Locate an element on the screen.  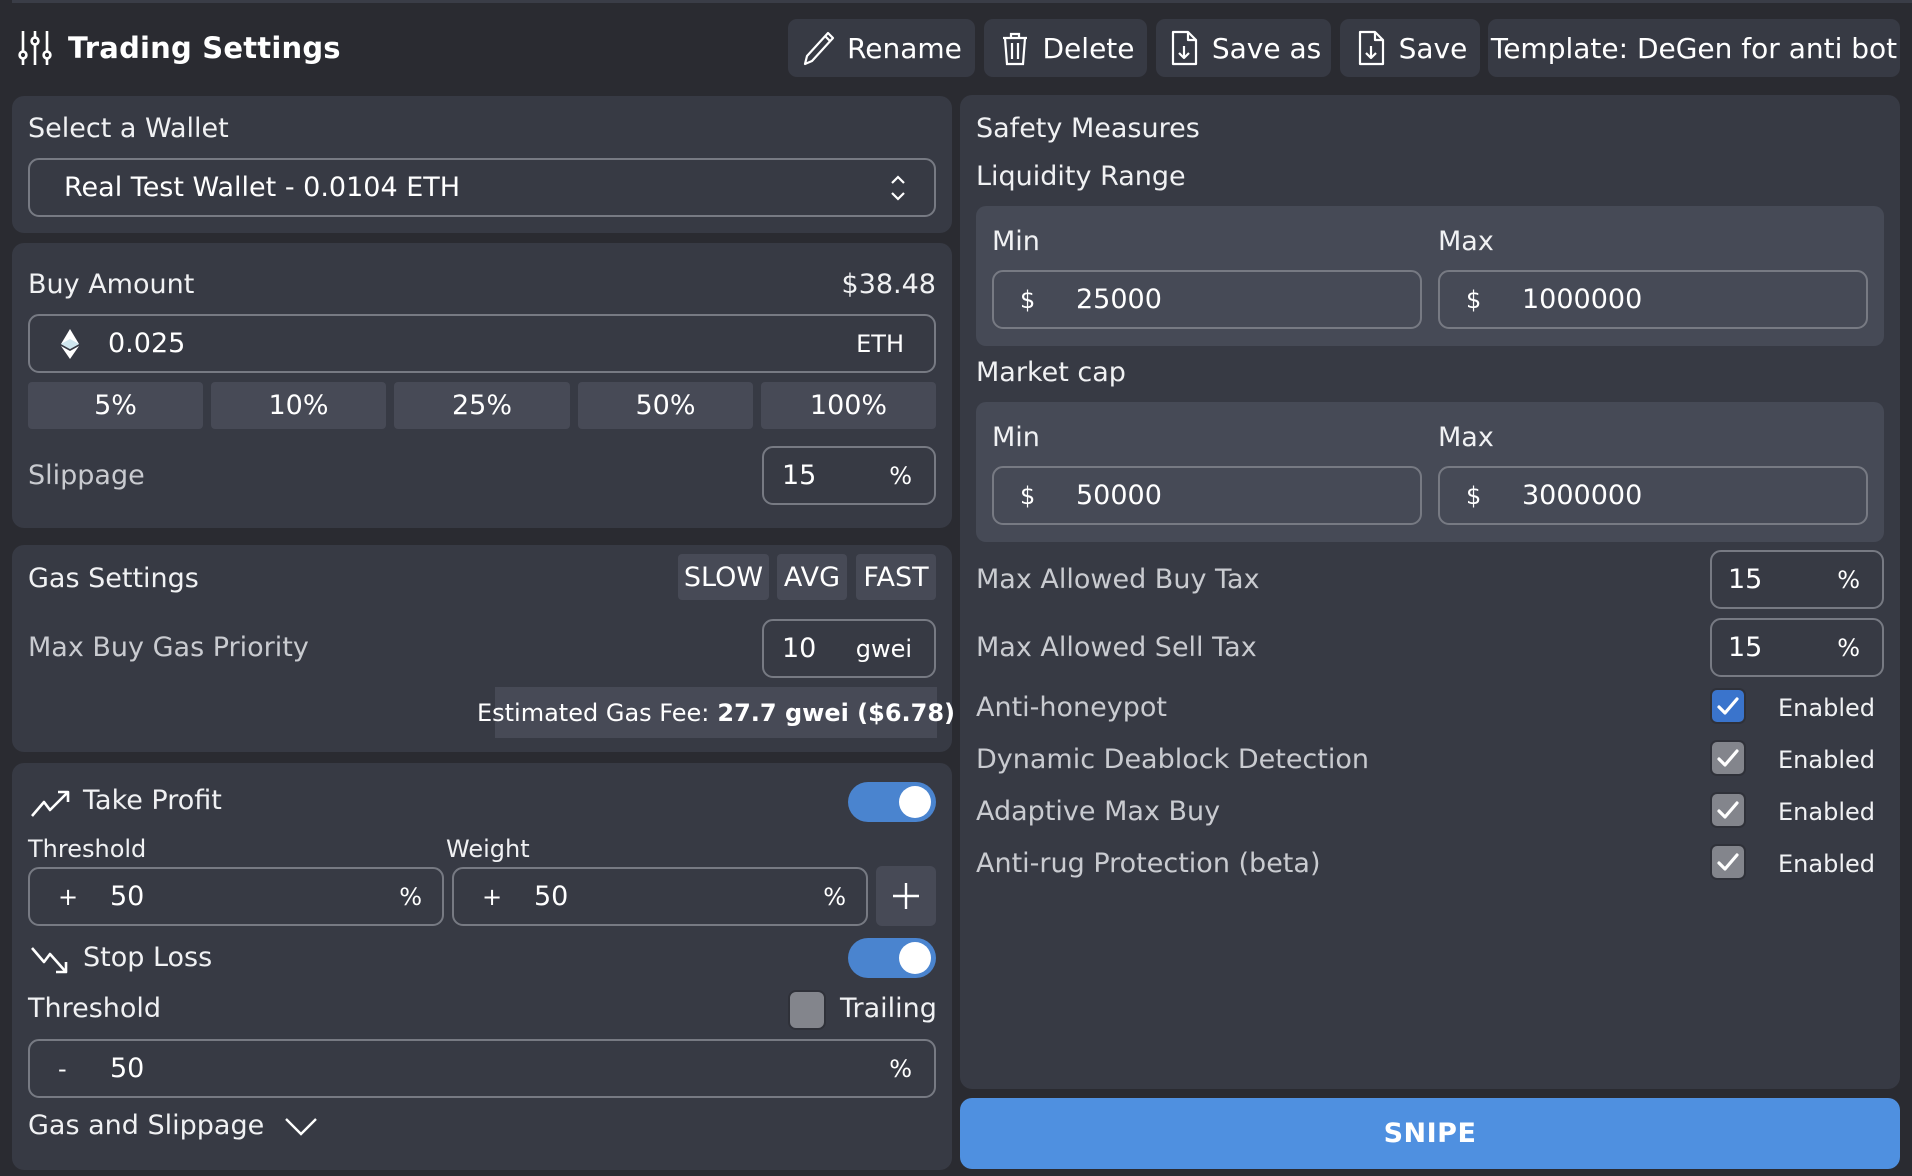
gas-slippage-label: Gas and Slippage is located at coordinates (146, 1125).